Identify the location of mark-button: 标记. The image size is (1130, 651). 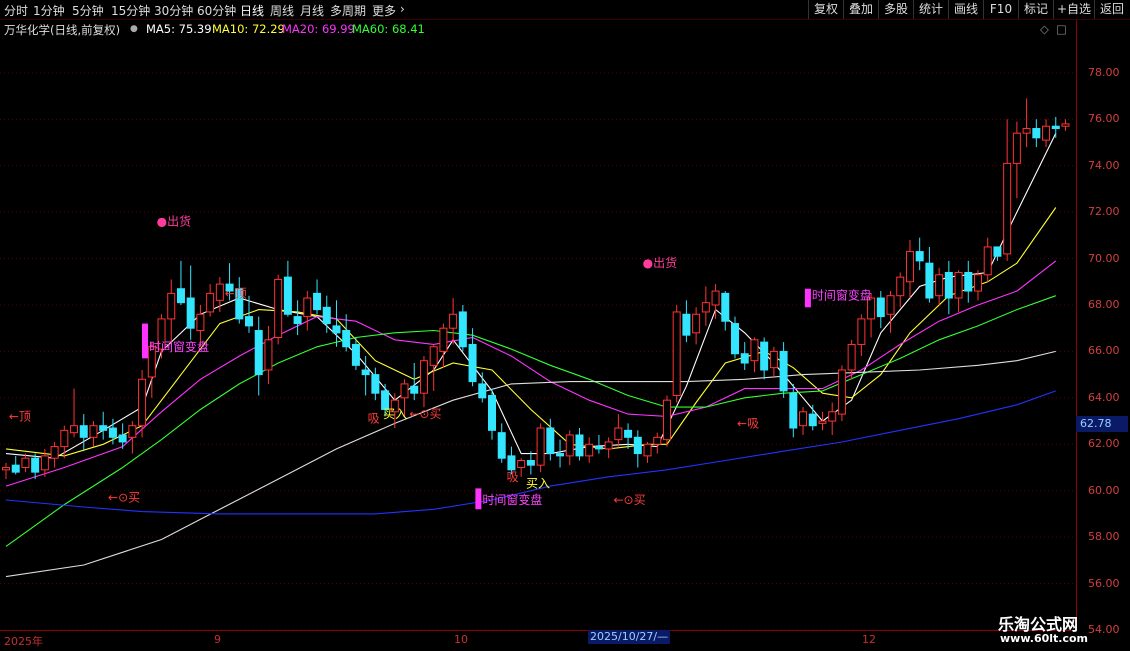
(1035, 9).